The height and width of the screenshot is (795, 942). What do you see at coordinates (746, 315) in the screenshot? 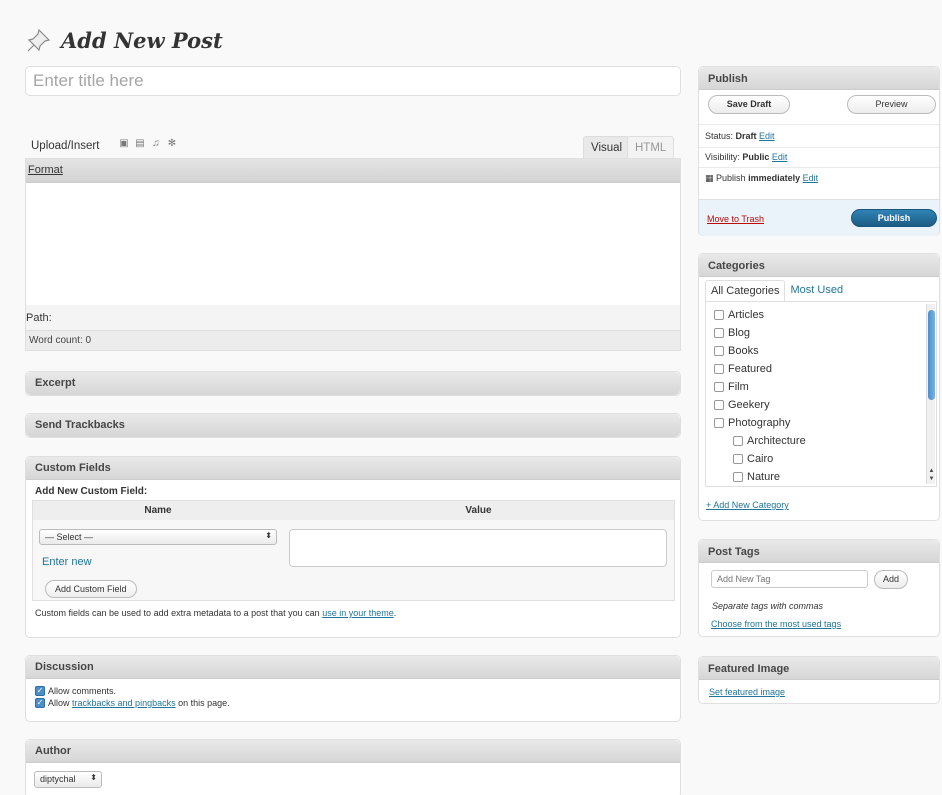
I see `category-label: Articles` at bounding box center [746, 315].